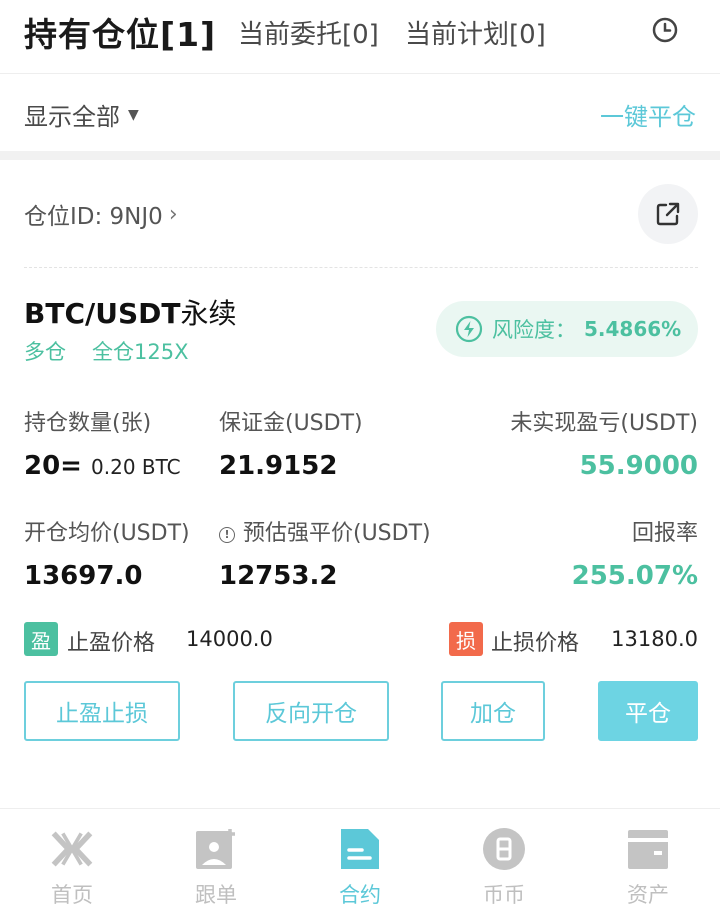  What do you see at coordinates (360, 849) in the screenshot?
I see `contract-icon` at bounding box center [360, 849].